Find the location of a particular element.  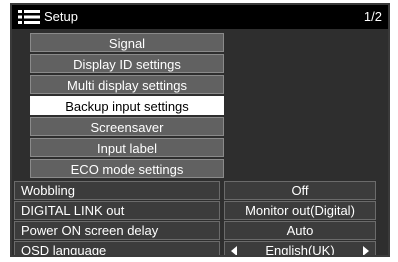

submenu-item-eco-mode: ECO mode settings is located at coordinates (127, 168).